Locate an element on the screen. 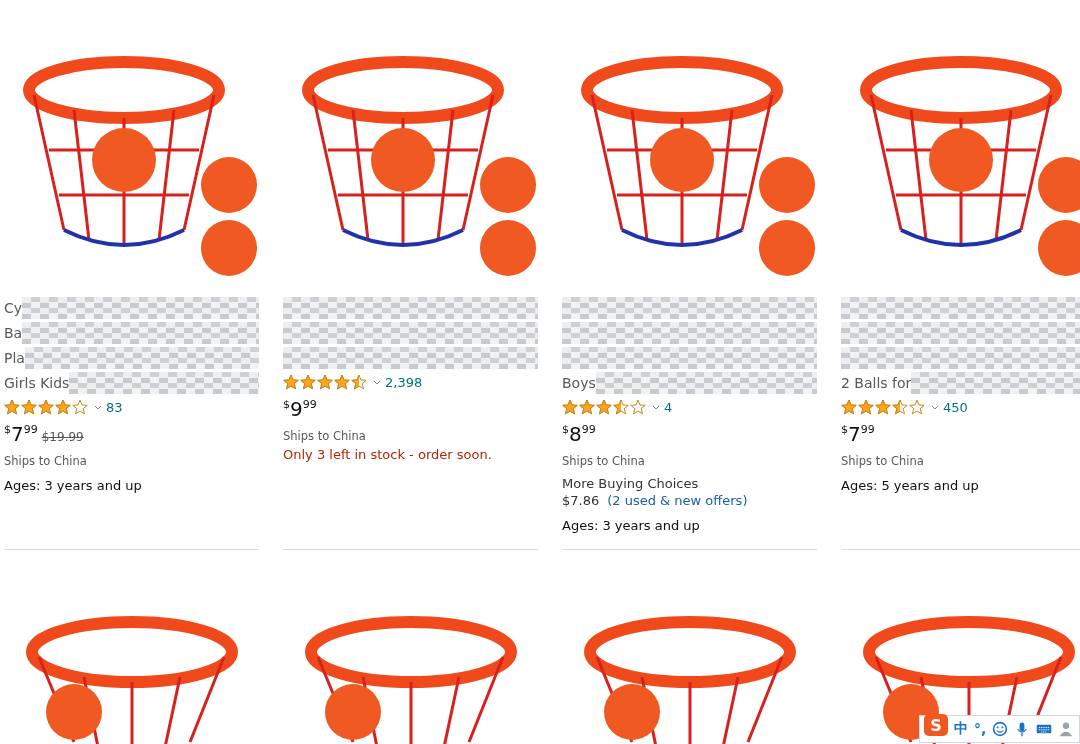 The width and height of the screenshot is (1080, 744). age-range: Ages: 5 years and up is located at coordinates (910, 485).